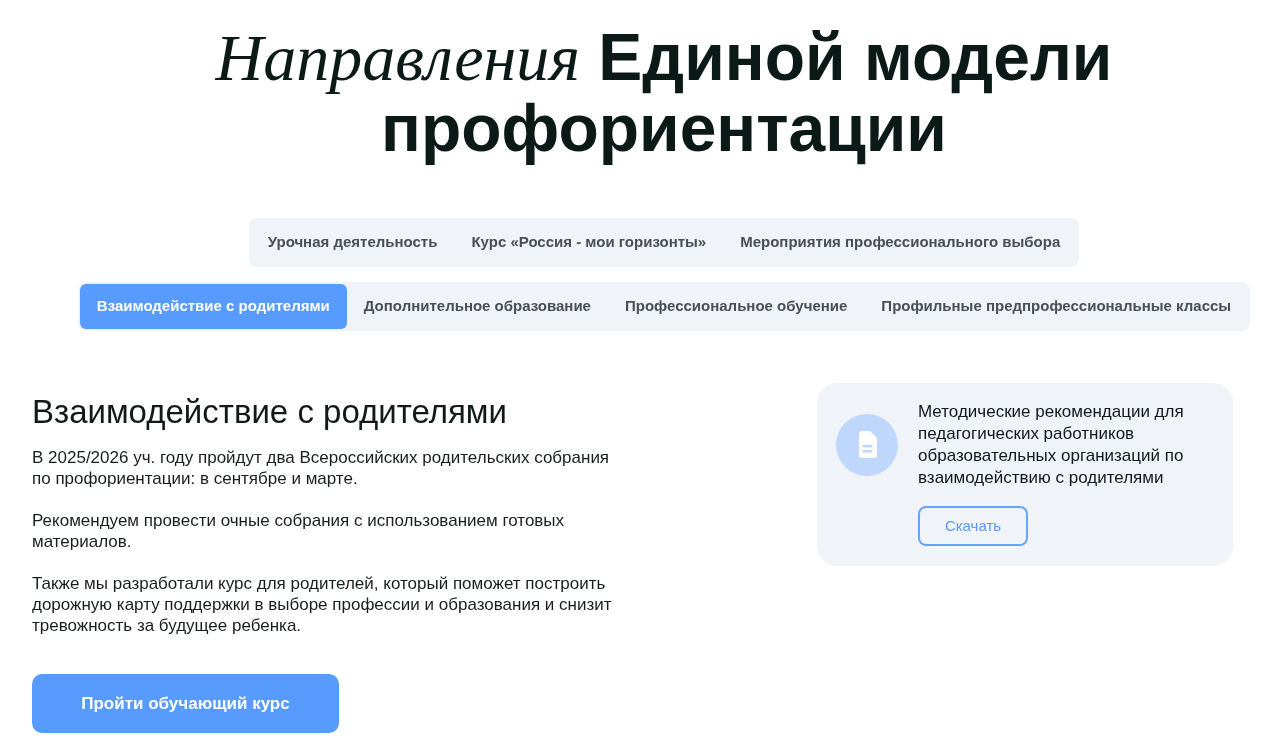  Describe the element at coordinates (321, 468) in the screenshot. I see `paragraph: В 2025/2026 уч. году пройдут два Всероссийских родительских собрания по профориентации: в сентябре и марте.` at that location.